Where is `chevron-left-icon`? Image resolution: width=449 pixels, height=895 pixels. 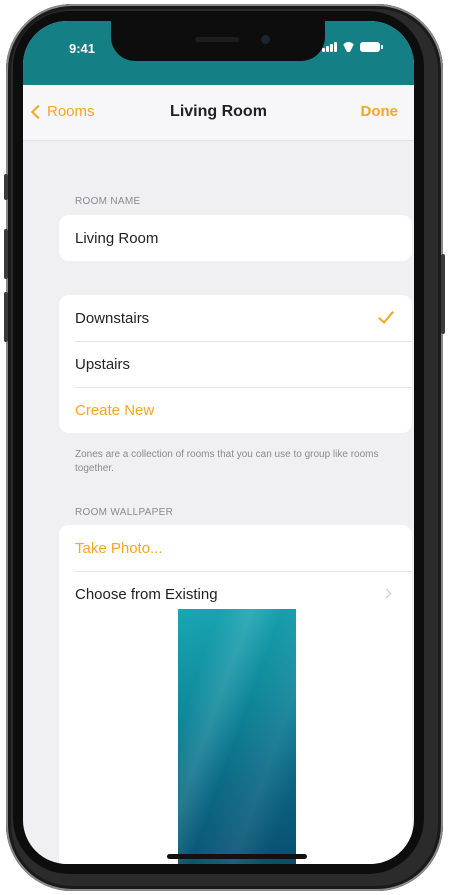 chevron-left-icon is located at coordinates (38, 111).